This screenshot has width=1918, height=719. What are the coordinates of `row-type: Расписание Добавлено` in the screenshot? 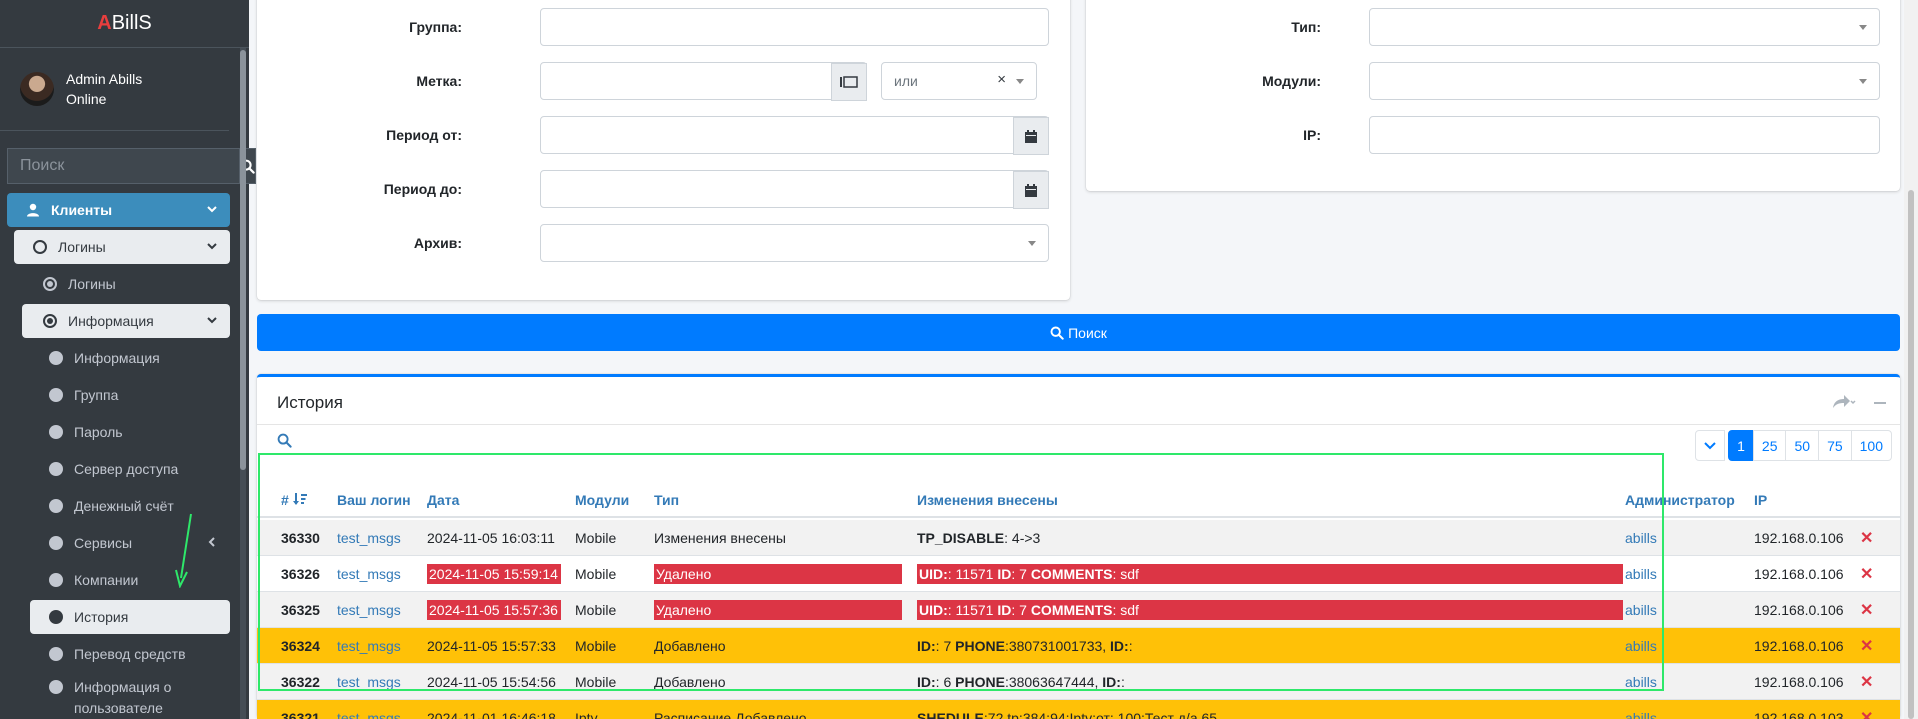 It's located at (730, 709).